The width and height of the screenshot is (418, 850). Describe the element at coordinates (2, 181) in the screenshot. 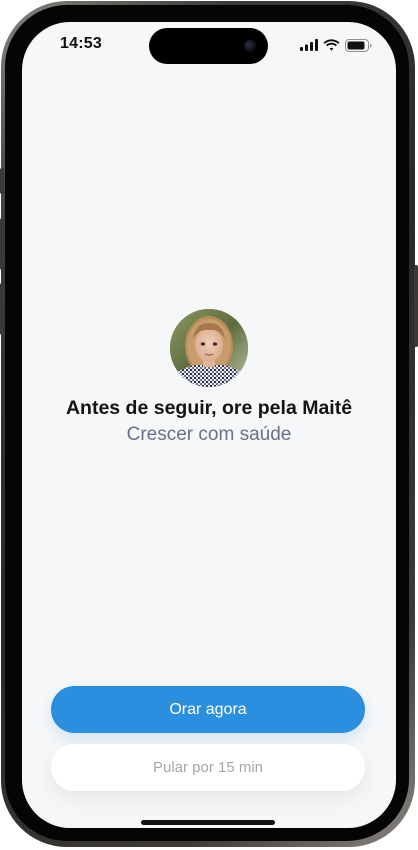

I see `action-button` at that location.